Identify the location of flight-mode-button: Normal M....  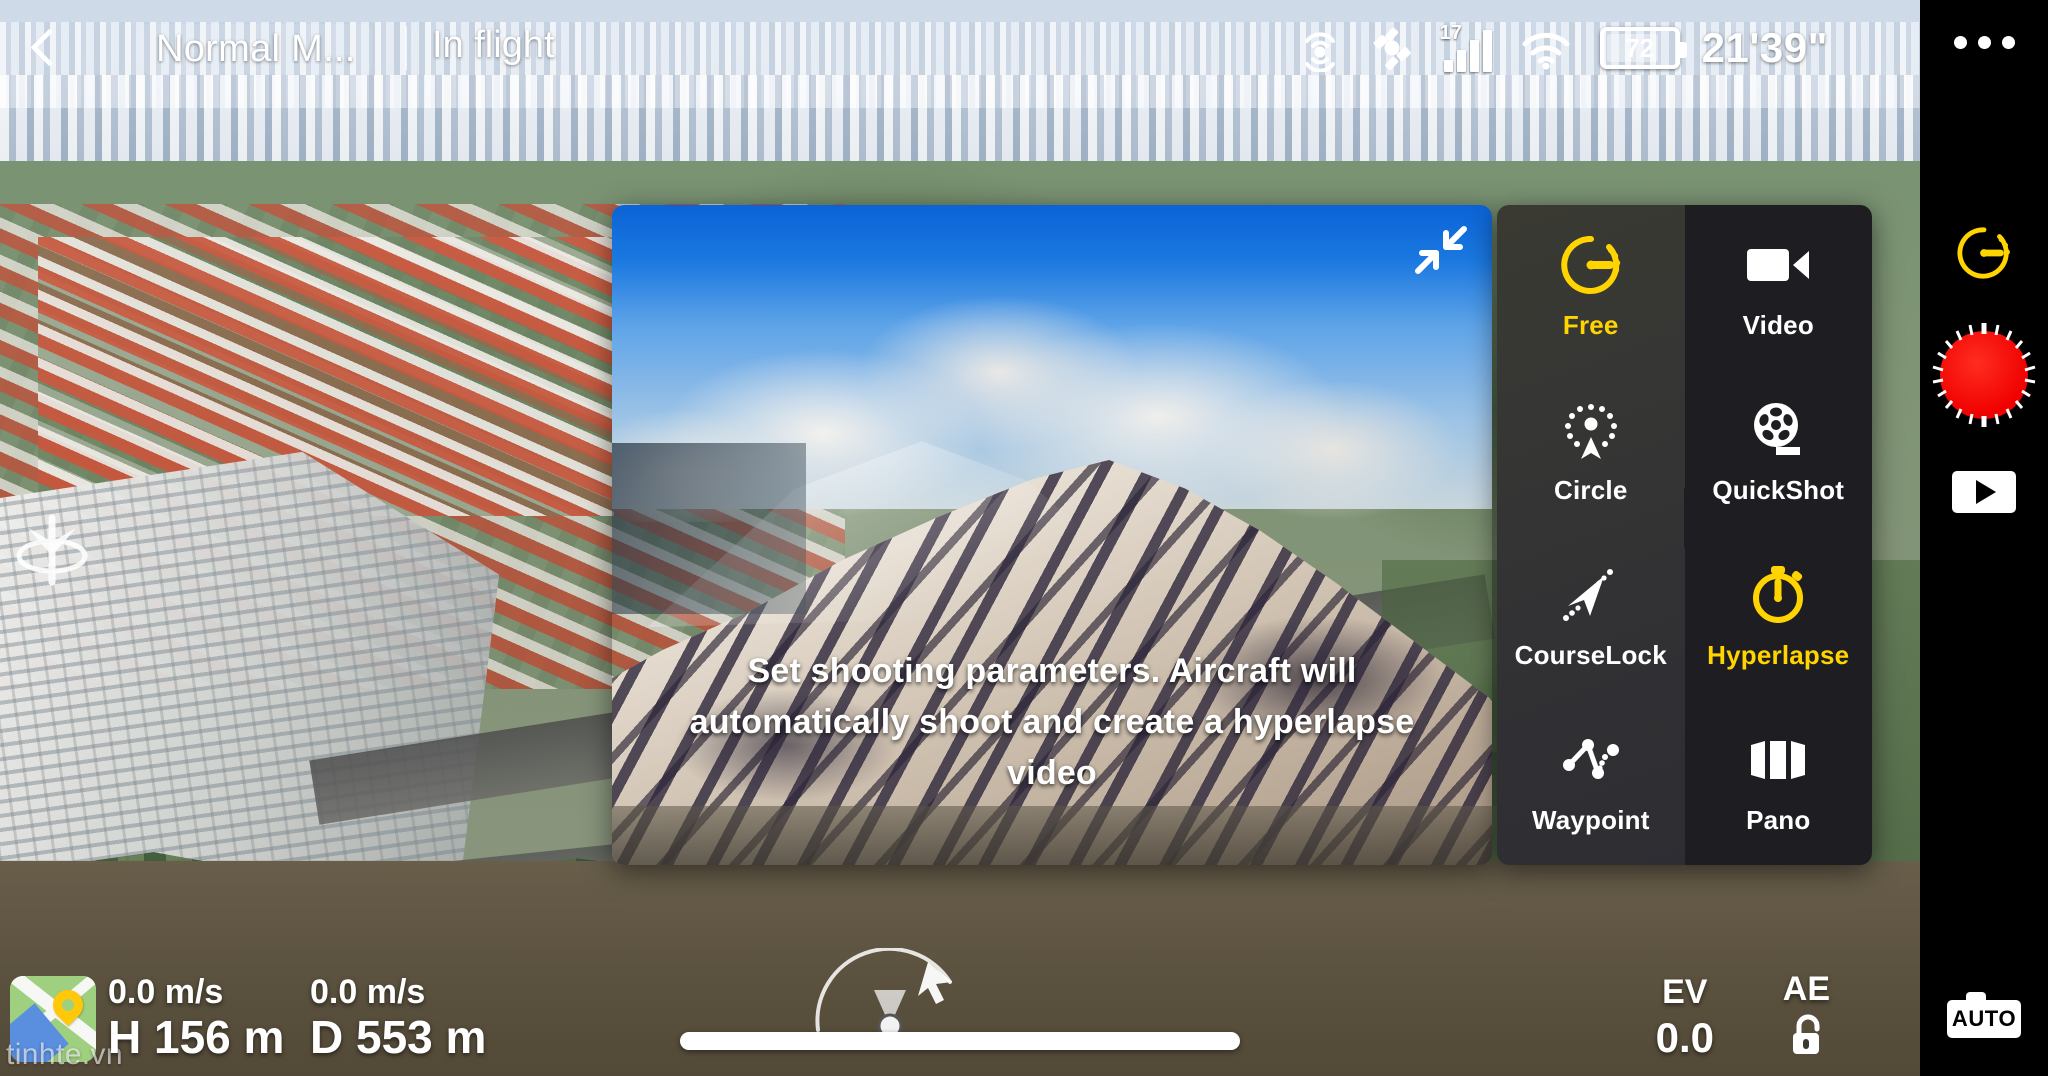
(256, 49).